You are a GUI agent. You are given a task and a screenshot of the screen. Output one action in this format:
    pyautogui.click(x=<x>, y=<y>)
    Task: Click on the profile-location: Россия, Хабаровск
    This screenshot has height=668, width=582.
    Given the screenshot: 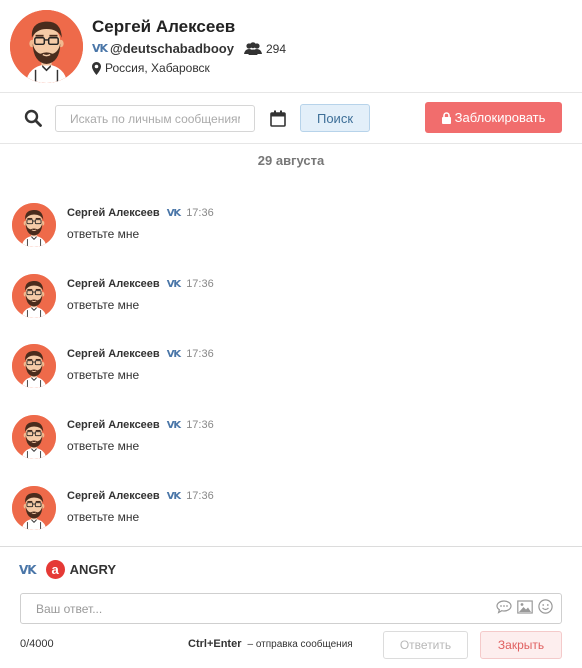 What is the action you would take?
    pyautogui.click(x=151, y=68)
    